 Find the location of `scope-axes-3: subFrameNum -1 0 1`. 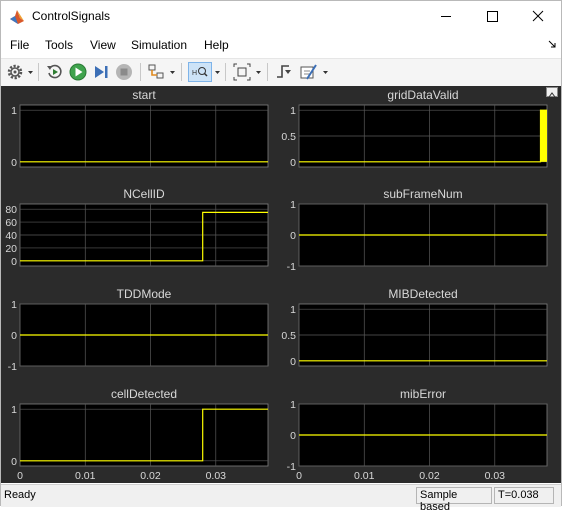

scope-axes-3: subFrameNum -1 0 1 is located at coordinates (417, 230).